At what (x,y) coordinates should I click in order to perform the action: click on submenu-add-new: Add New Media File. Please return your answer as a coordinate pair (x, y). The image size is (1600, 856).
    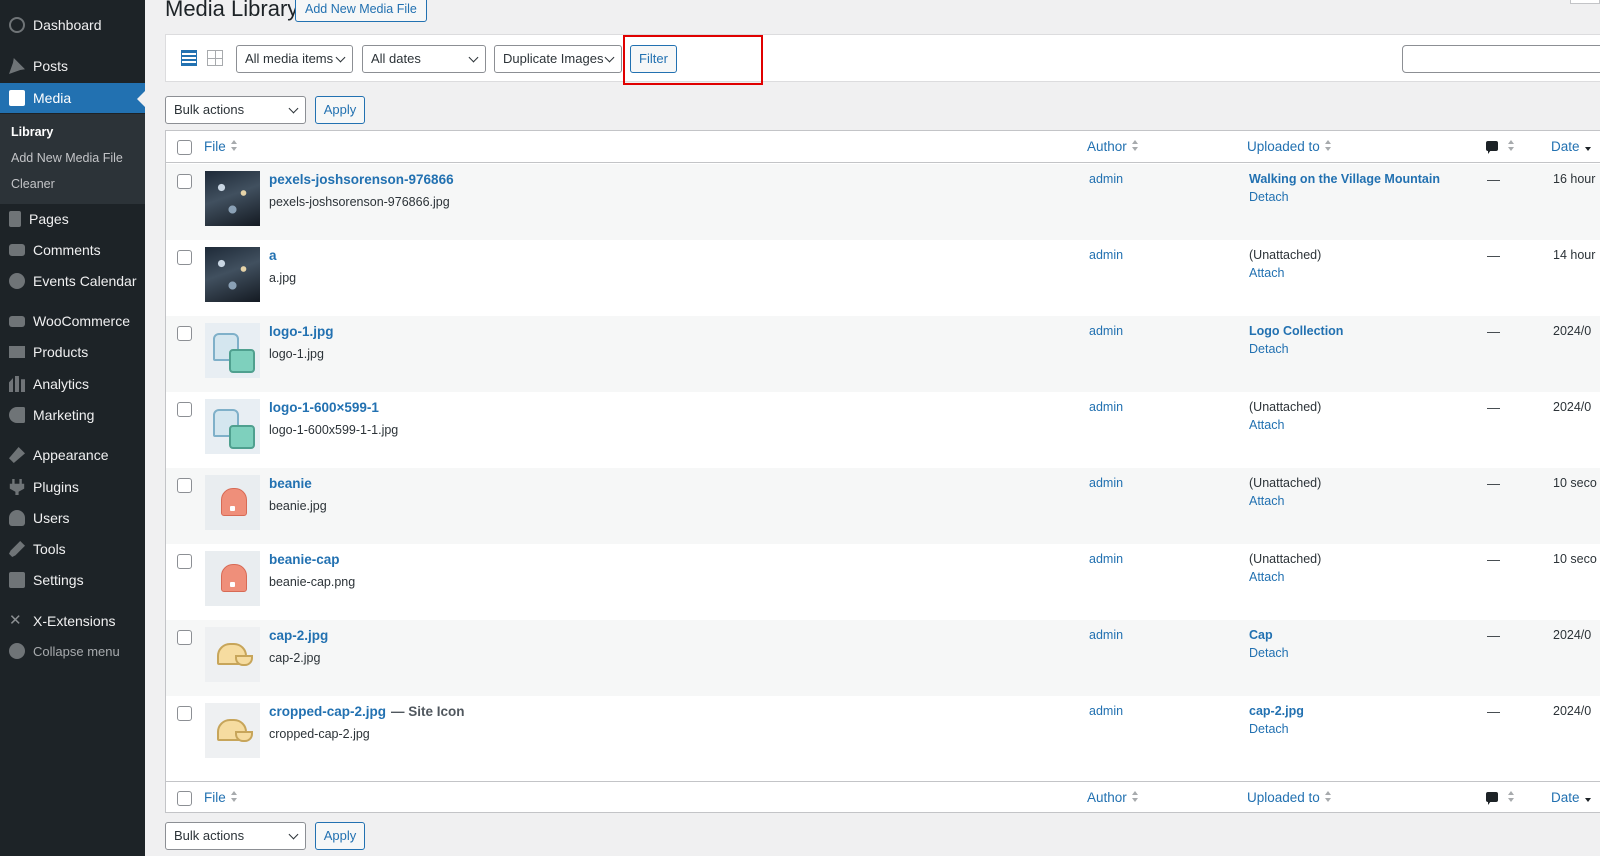
    Looking at the image, I should click on (67, 158).